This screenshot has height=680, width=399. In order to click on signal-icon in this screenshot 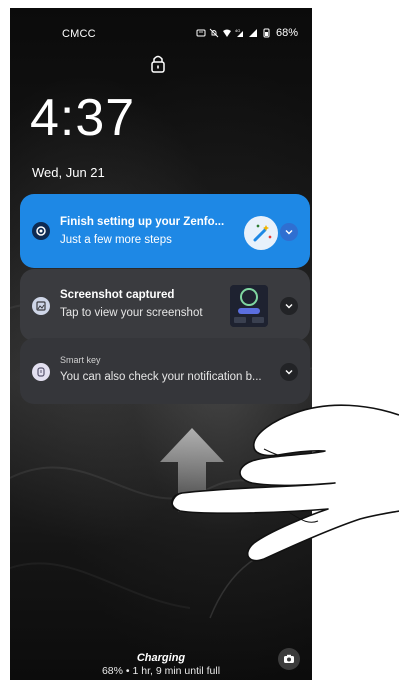, I will do `click(252, 33)`.